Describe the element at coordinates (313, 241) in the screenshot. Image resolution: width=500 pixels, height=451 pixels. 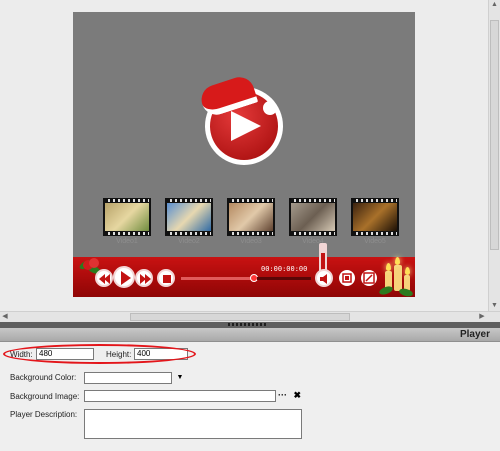
I see `thumbnail-label: Video4` at that location.